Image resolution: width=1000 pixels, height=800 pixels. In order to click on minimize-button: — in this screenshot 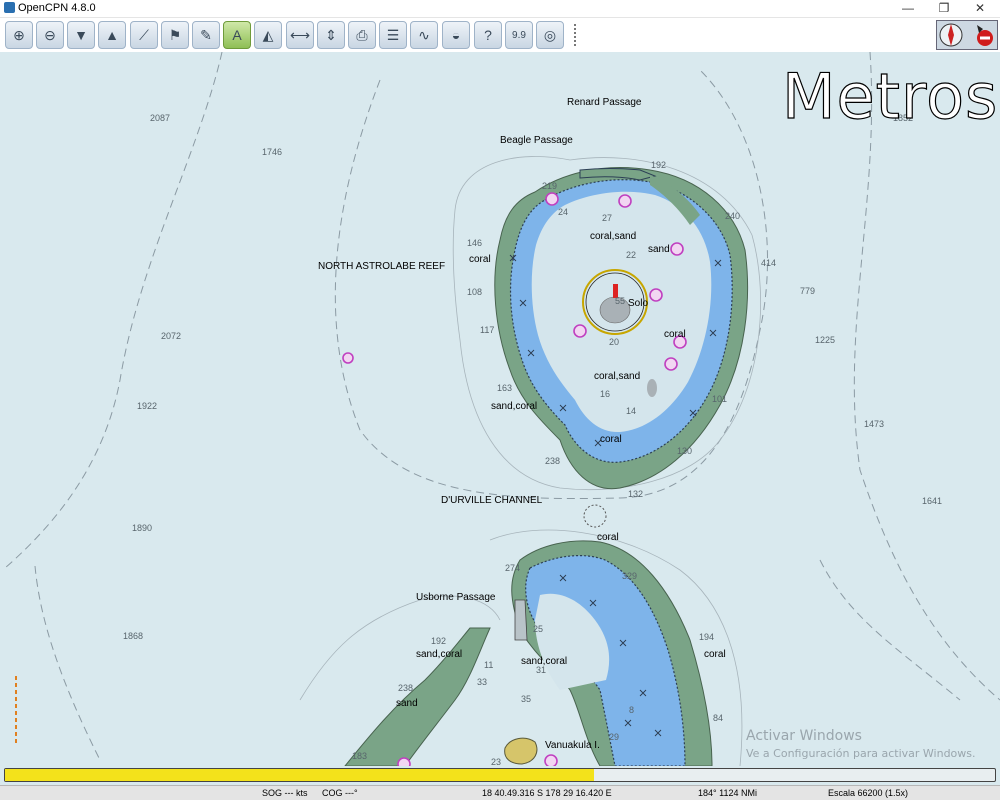, I will do `click(908, 8)`.